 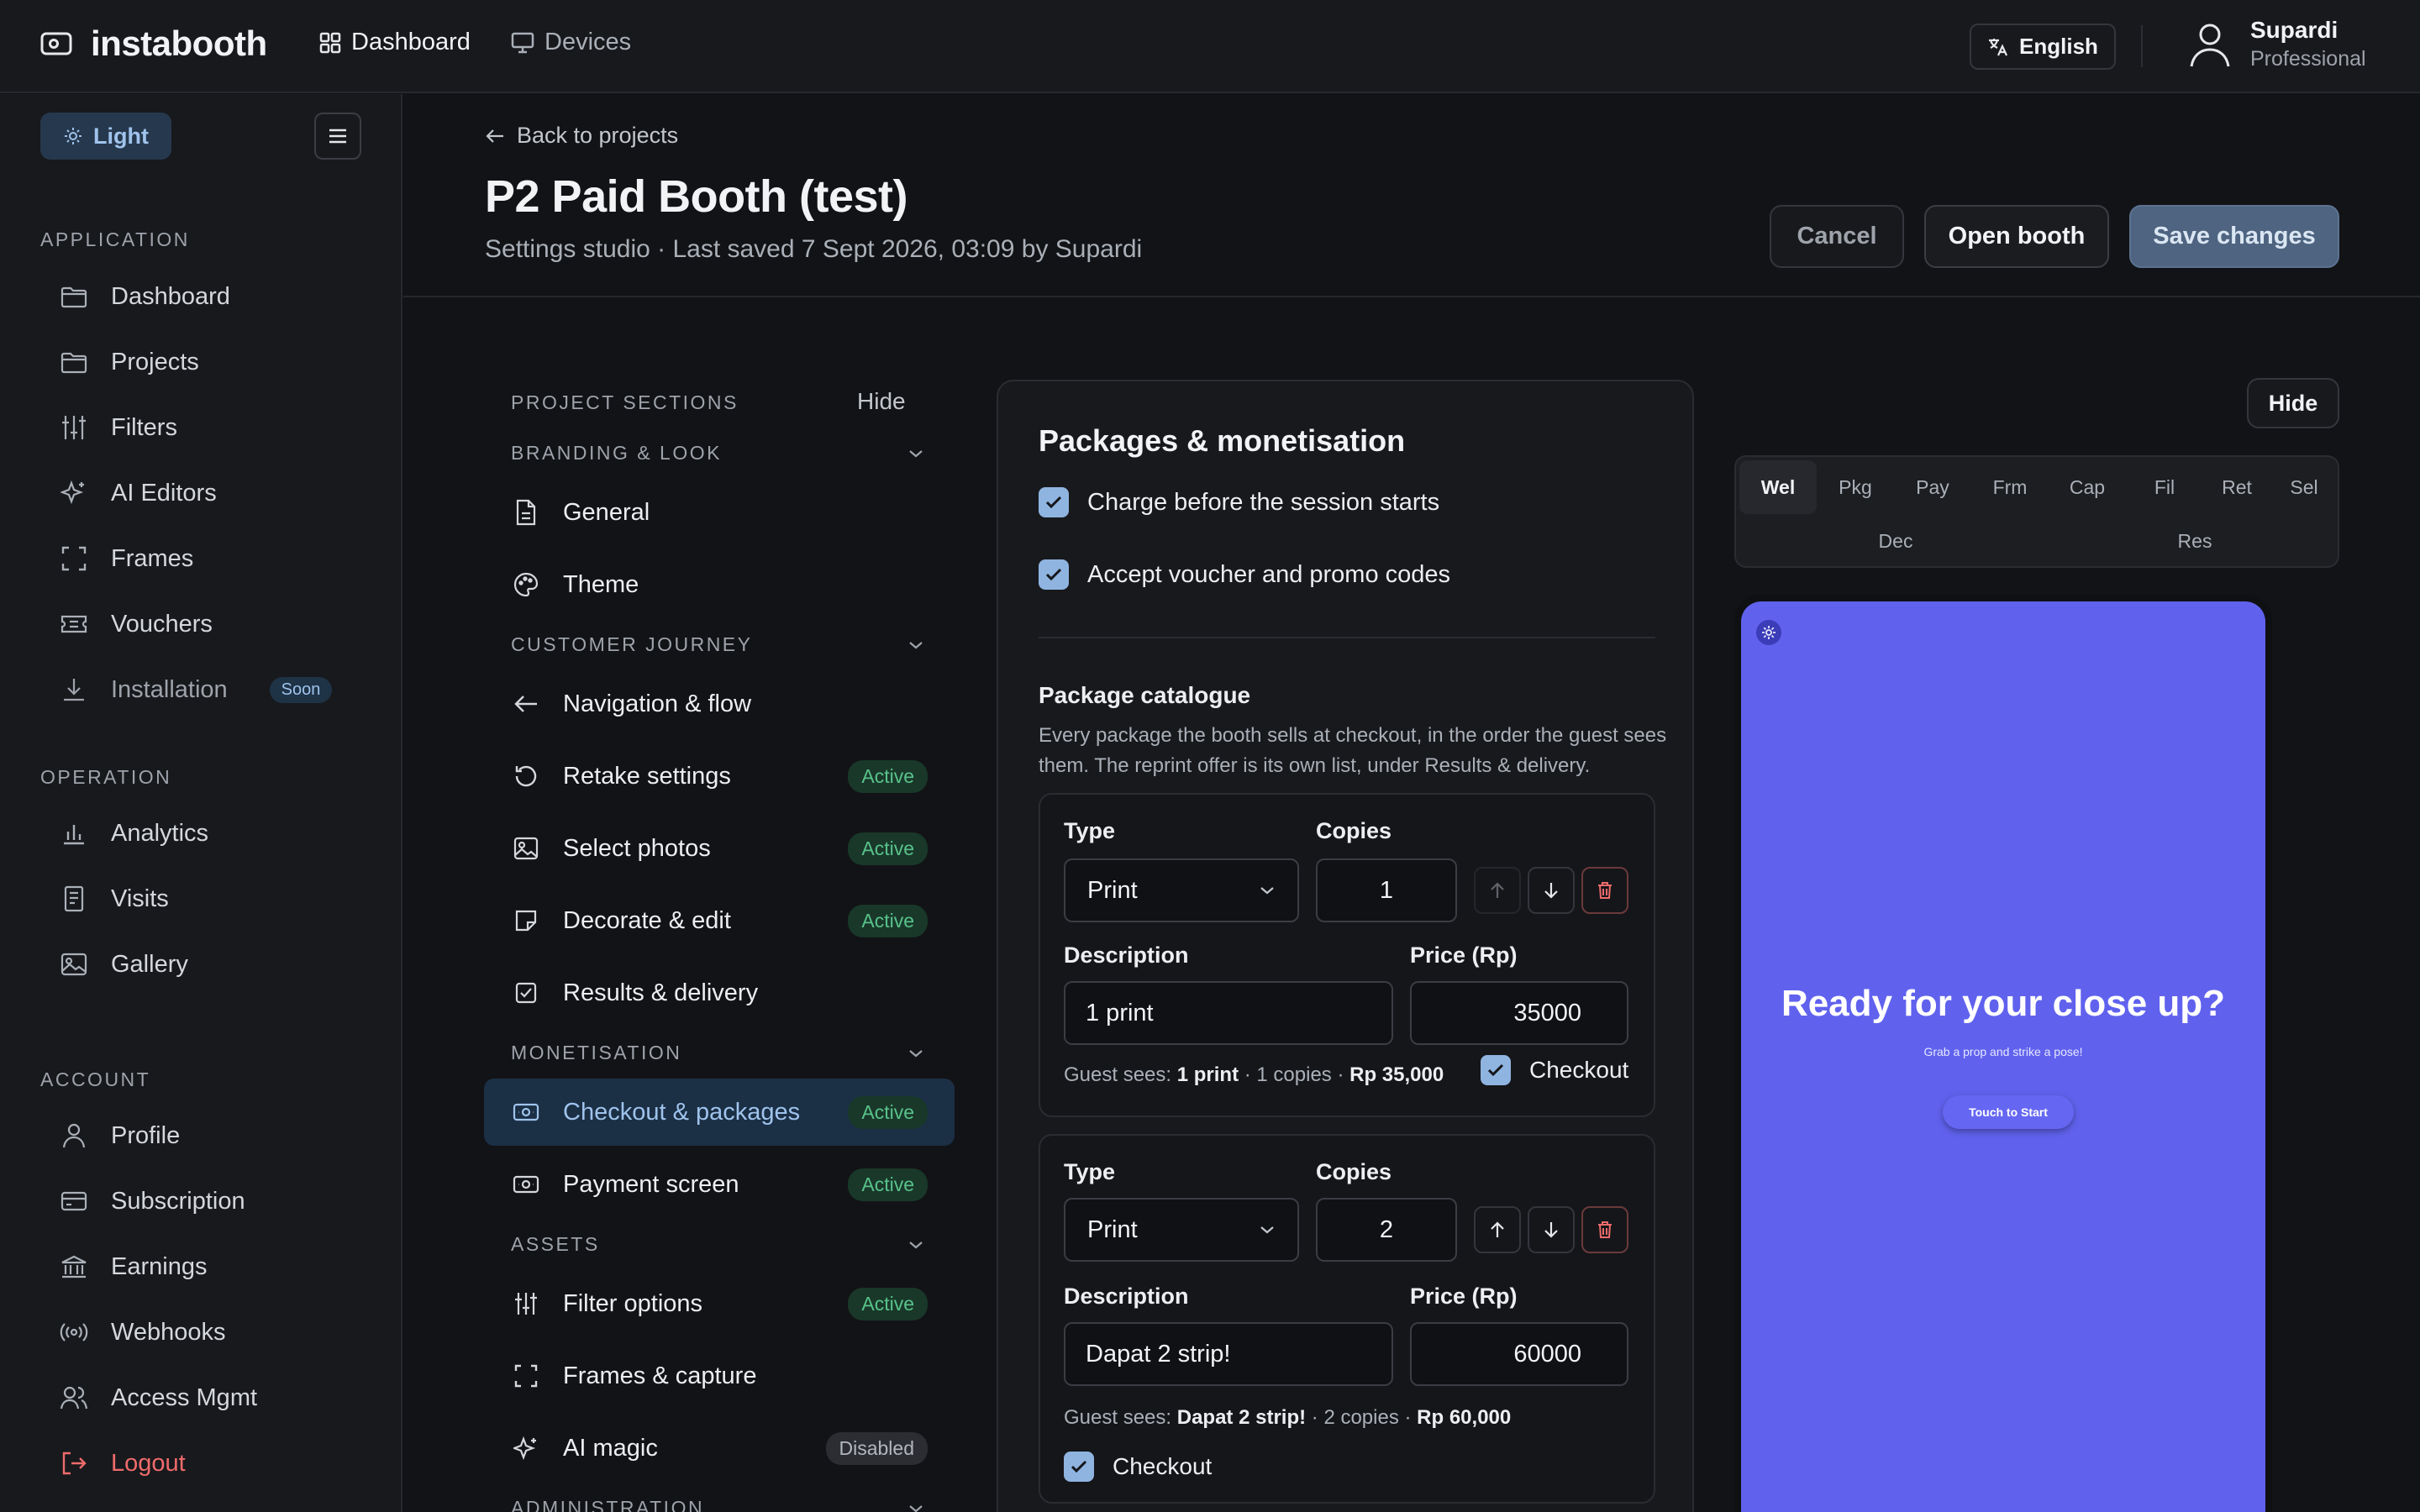 I want to click on topnav-devices-label: Devices, so click(x=588, y=42).